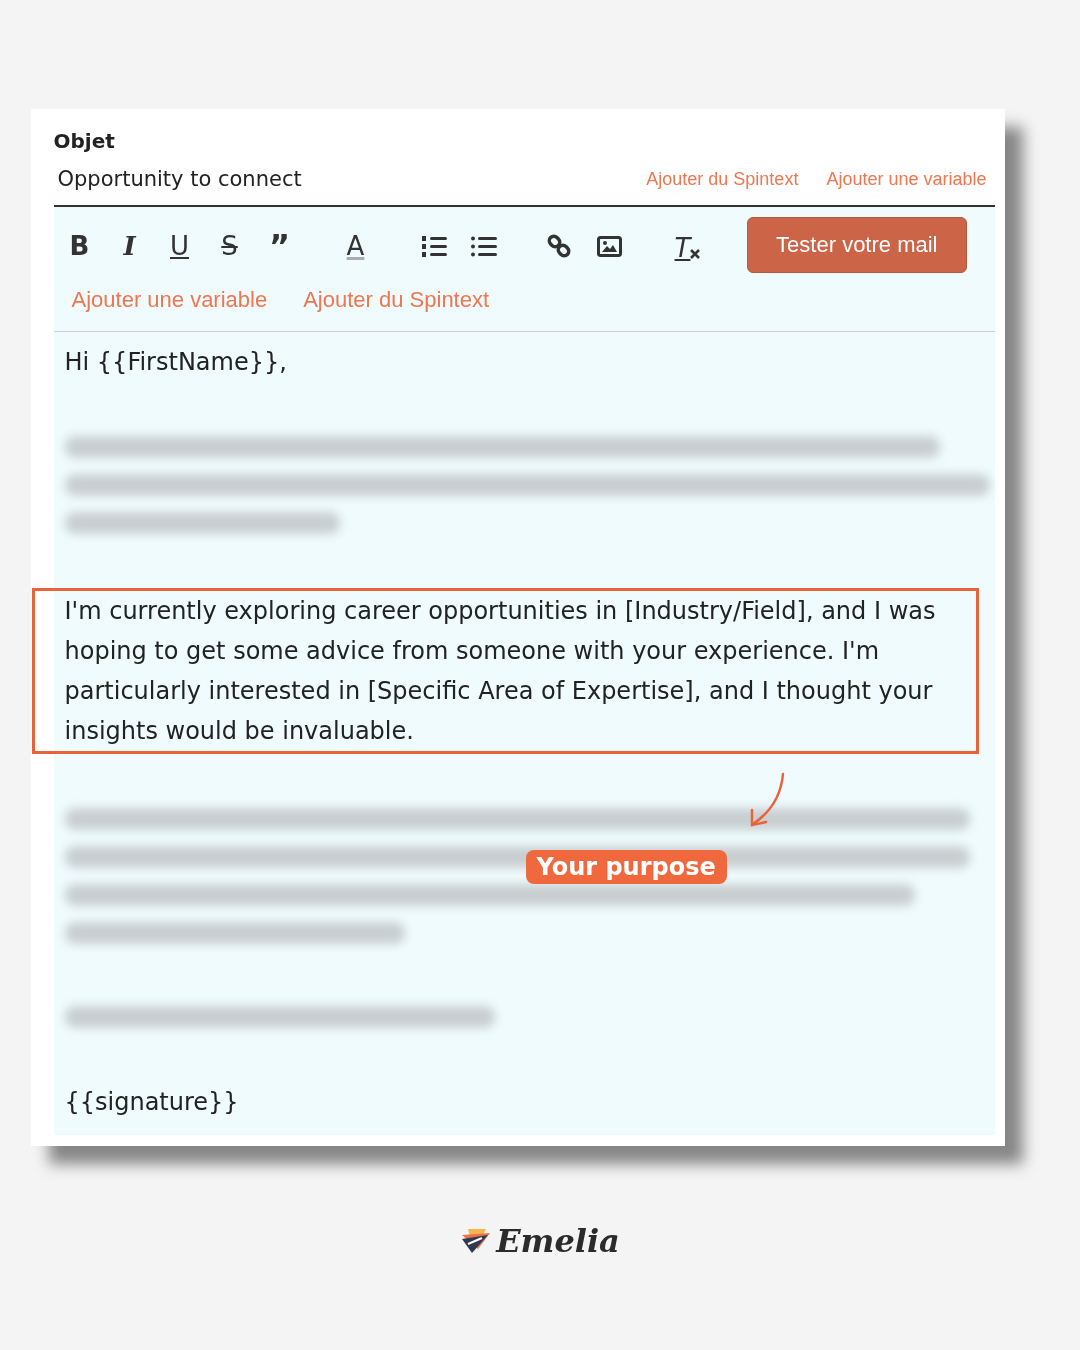 The width and height of the screenshot is (1080, 1350). What do you see at coordinates (179, 246) in the screenshot?
I see `underline-button: U` at bounding box center [179, 246].